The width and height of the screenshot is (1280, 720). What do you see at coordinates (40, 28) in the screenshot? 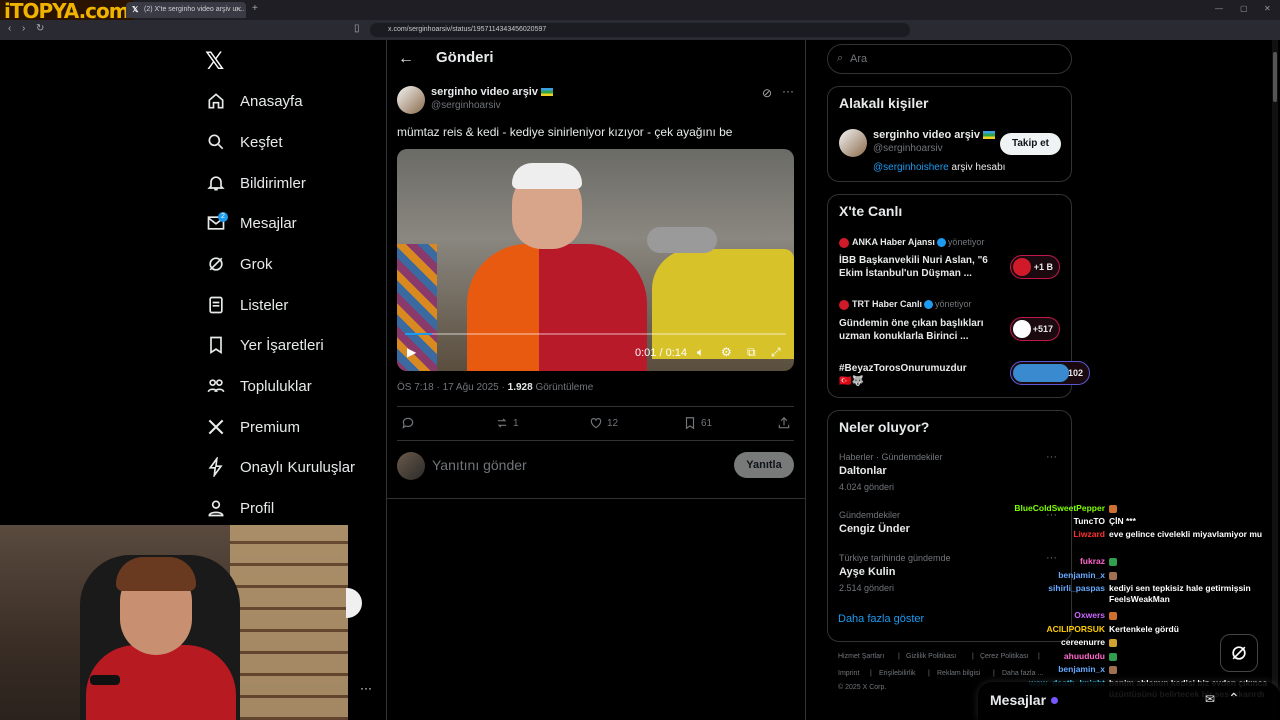
I see `reload-icon: ↻` at bounding box center [40, 28].